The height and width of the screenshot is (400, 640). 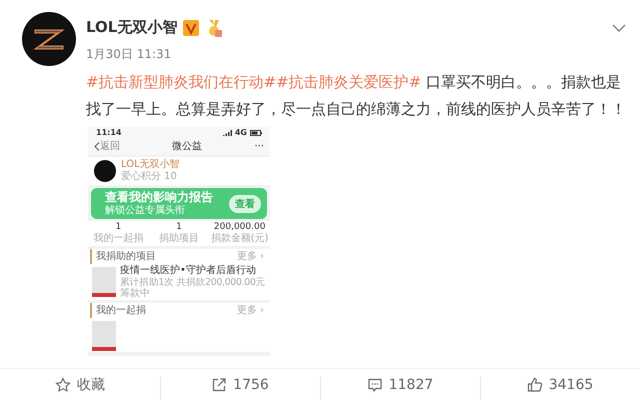 I want to click on verified-badge-icon, so click(x=191, y=28).